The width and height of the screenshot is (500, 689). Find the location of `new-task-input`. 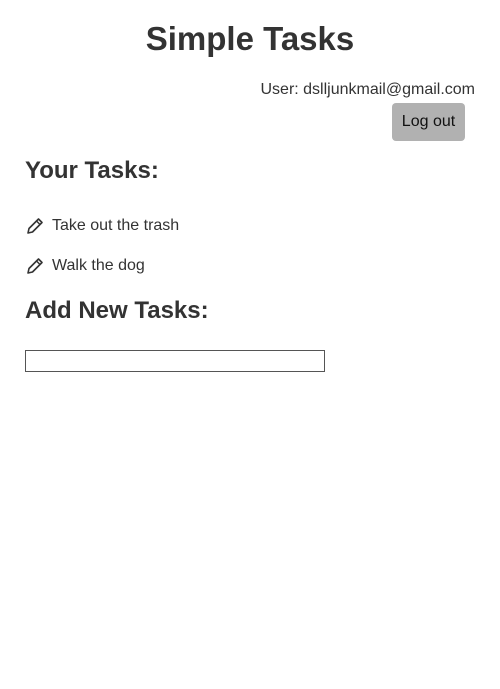

new-task-input is located at coordinates (175, 361).